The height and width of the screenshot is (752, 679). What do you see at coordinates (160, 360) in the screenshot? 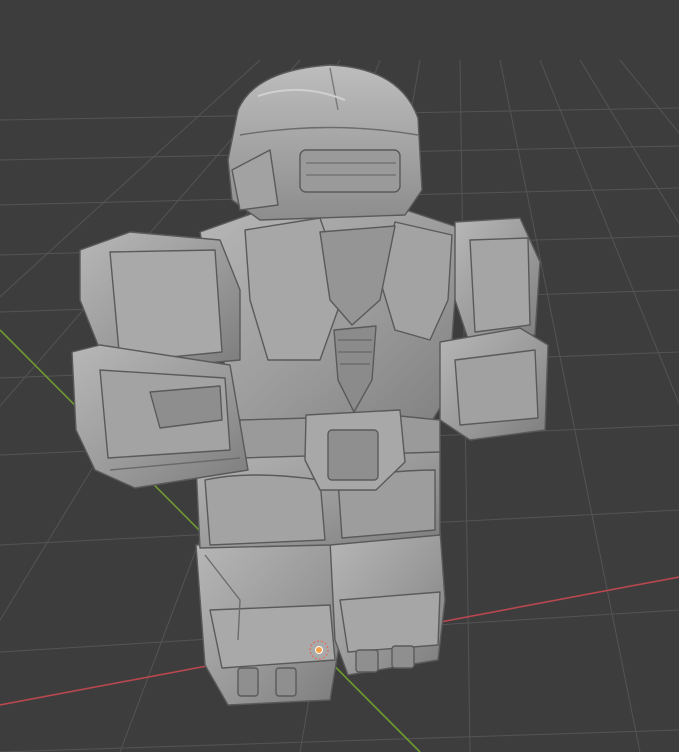
I see `left-arm` at bounding box center [160, 360].